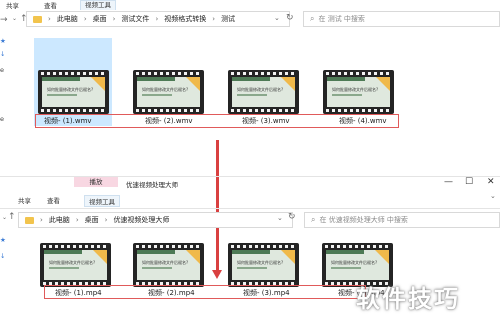 This screenshot has height=332, width=500. Describe the element at coordinates (24, 200) in the screenshot. I see `win2-tab-share: 共享` at that location.